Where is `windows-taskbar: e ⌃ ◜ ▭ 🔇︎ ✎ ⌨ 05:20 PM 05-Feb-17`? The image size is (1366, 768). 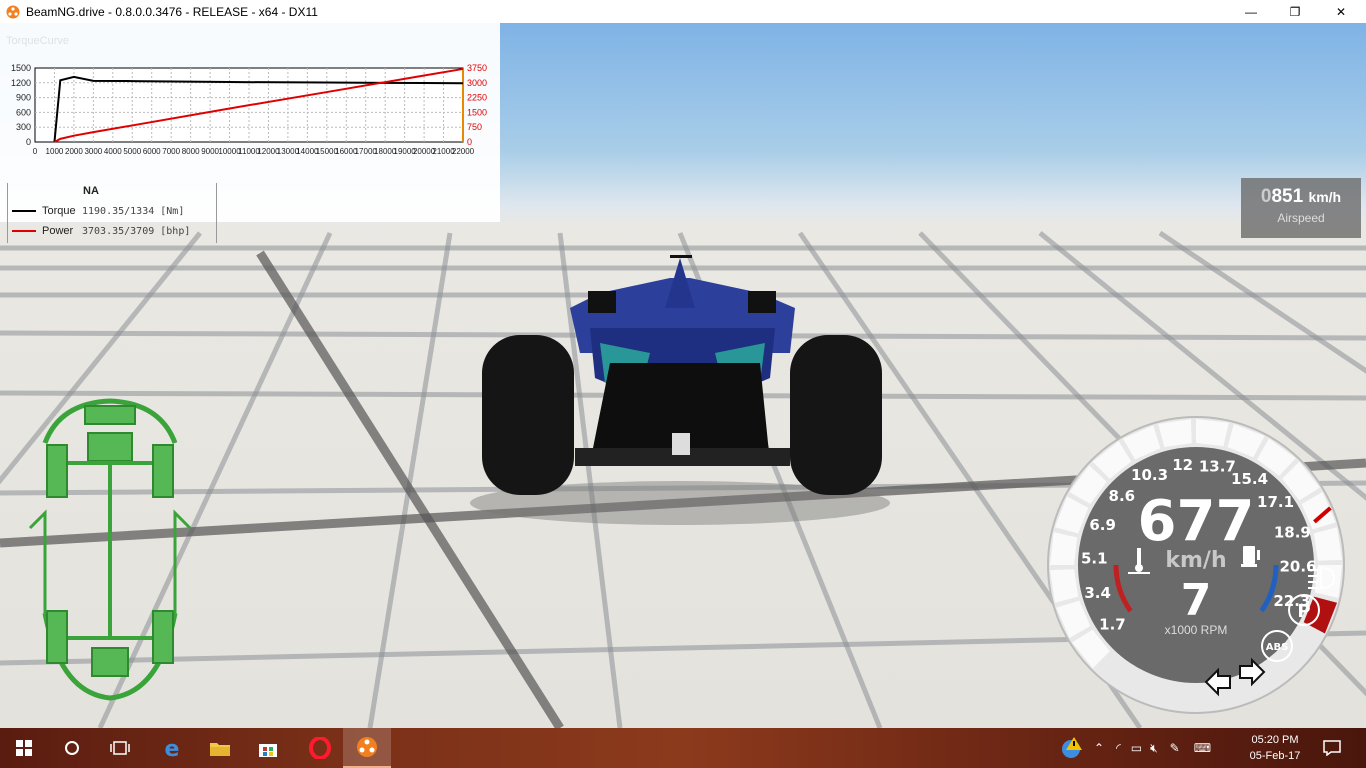 windows-taskbar: e ⌃ ◜ ▭ 🔇︎ ✎ ⌨ 05:20 PM 05-Feb-17 is located at coordinates (683, 748).